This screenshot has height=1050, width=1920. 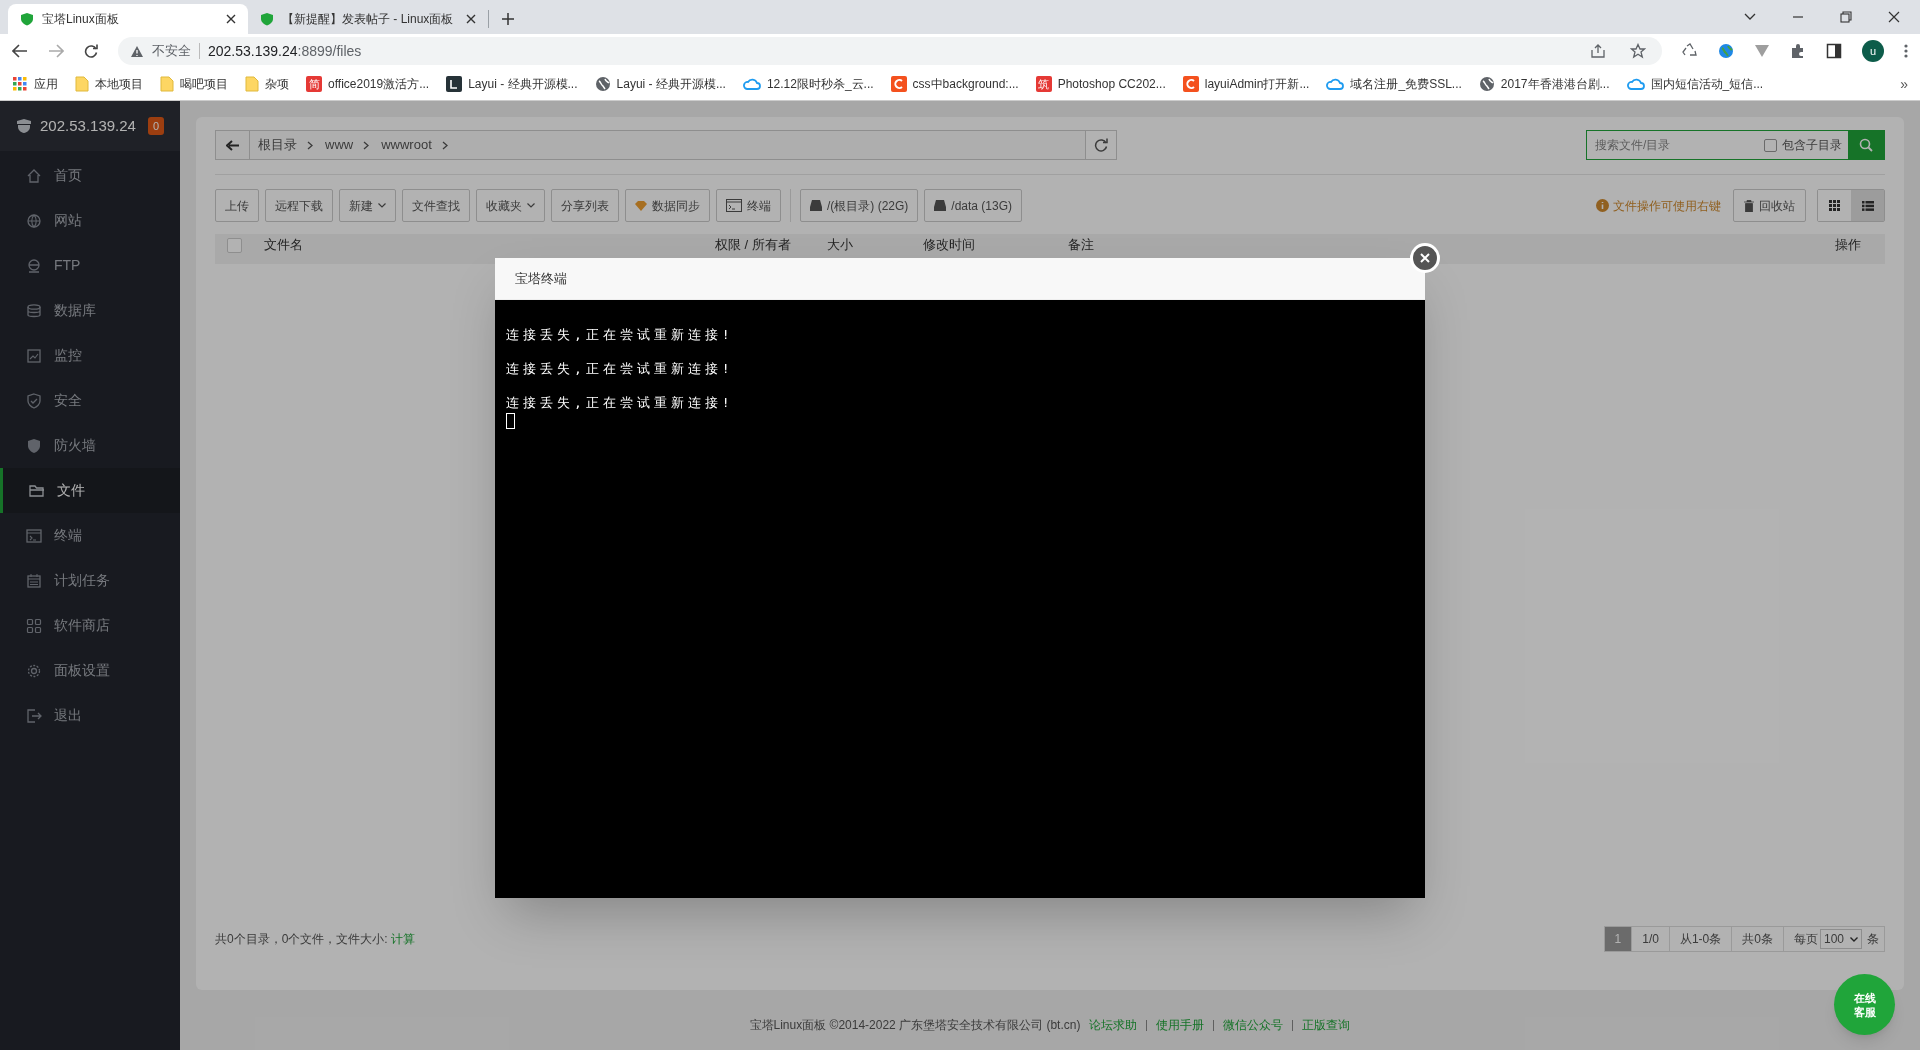 I want to click on sidebar-item: 安全, so click(x=90, y=400).